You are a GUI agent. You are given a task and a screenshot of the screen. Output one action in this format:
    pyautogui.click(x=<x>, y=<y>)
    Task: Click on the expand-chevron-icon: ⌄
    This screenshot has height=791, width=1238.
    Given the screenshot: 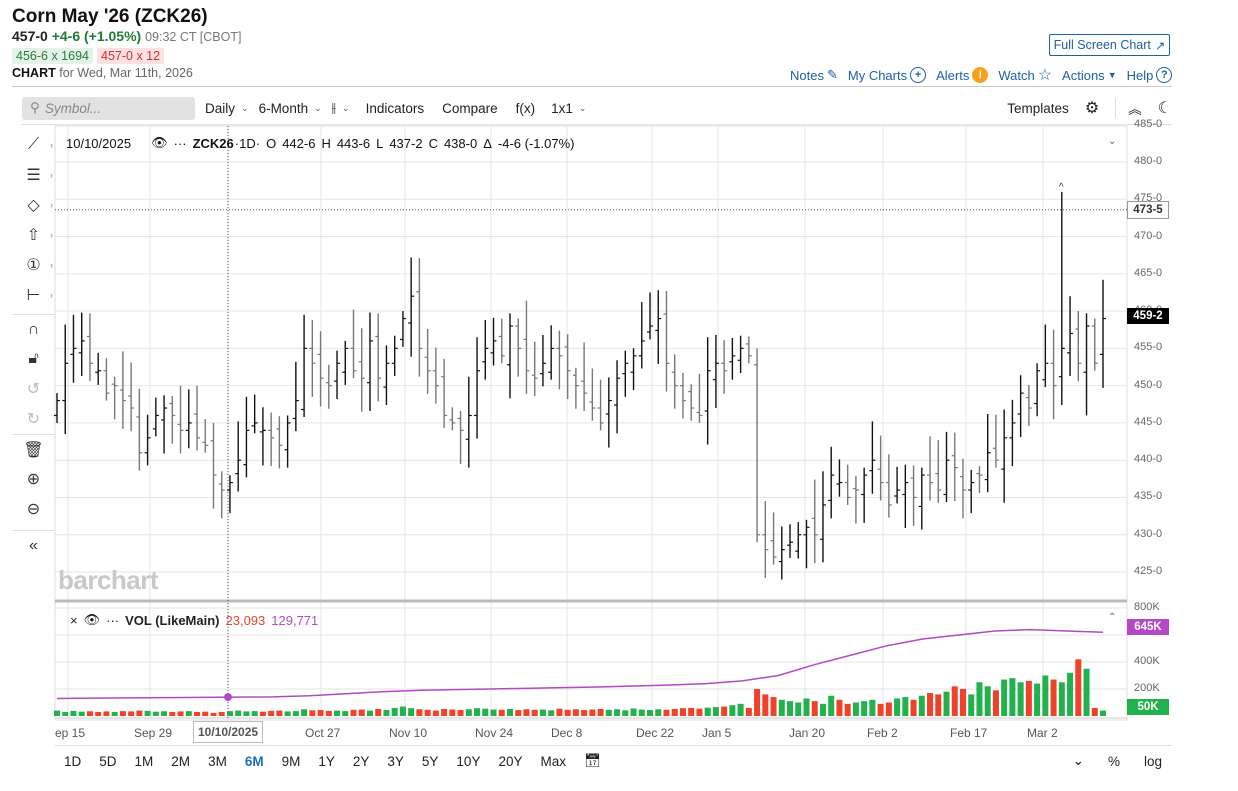 What is the action you would take?
    pyautogui.click(x=1078, y=761)
    